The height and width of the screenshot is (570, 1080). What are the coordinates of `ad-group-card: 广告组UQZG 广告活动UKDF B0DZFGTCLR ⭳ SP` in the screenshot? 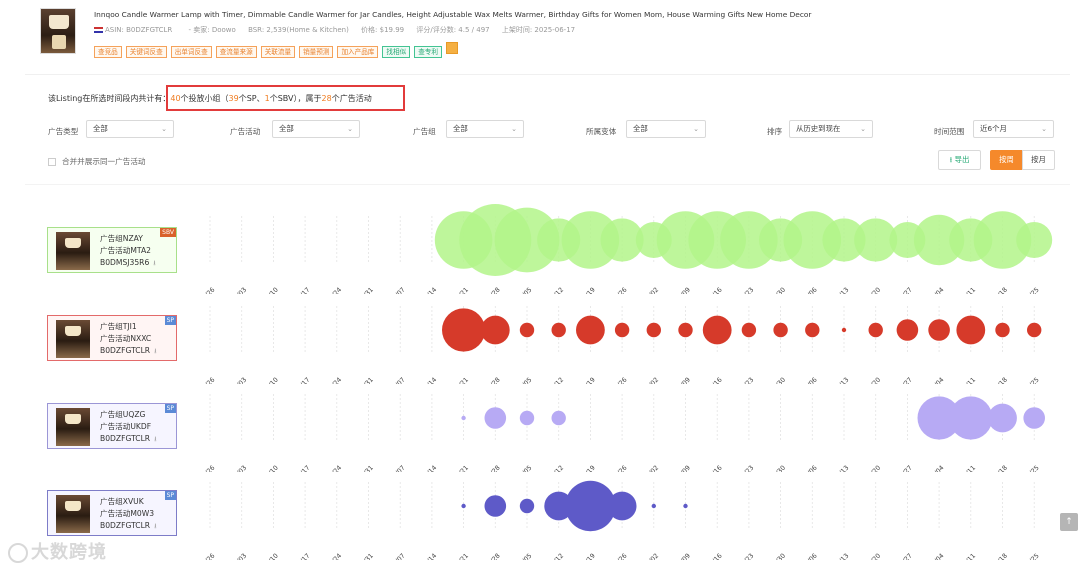 It's located at (112, 426).